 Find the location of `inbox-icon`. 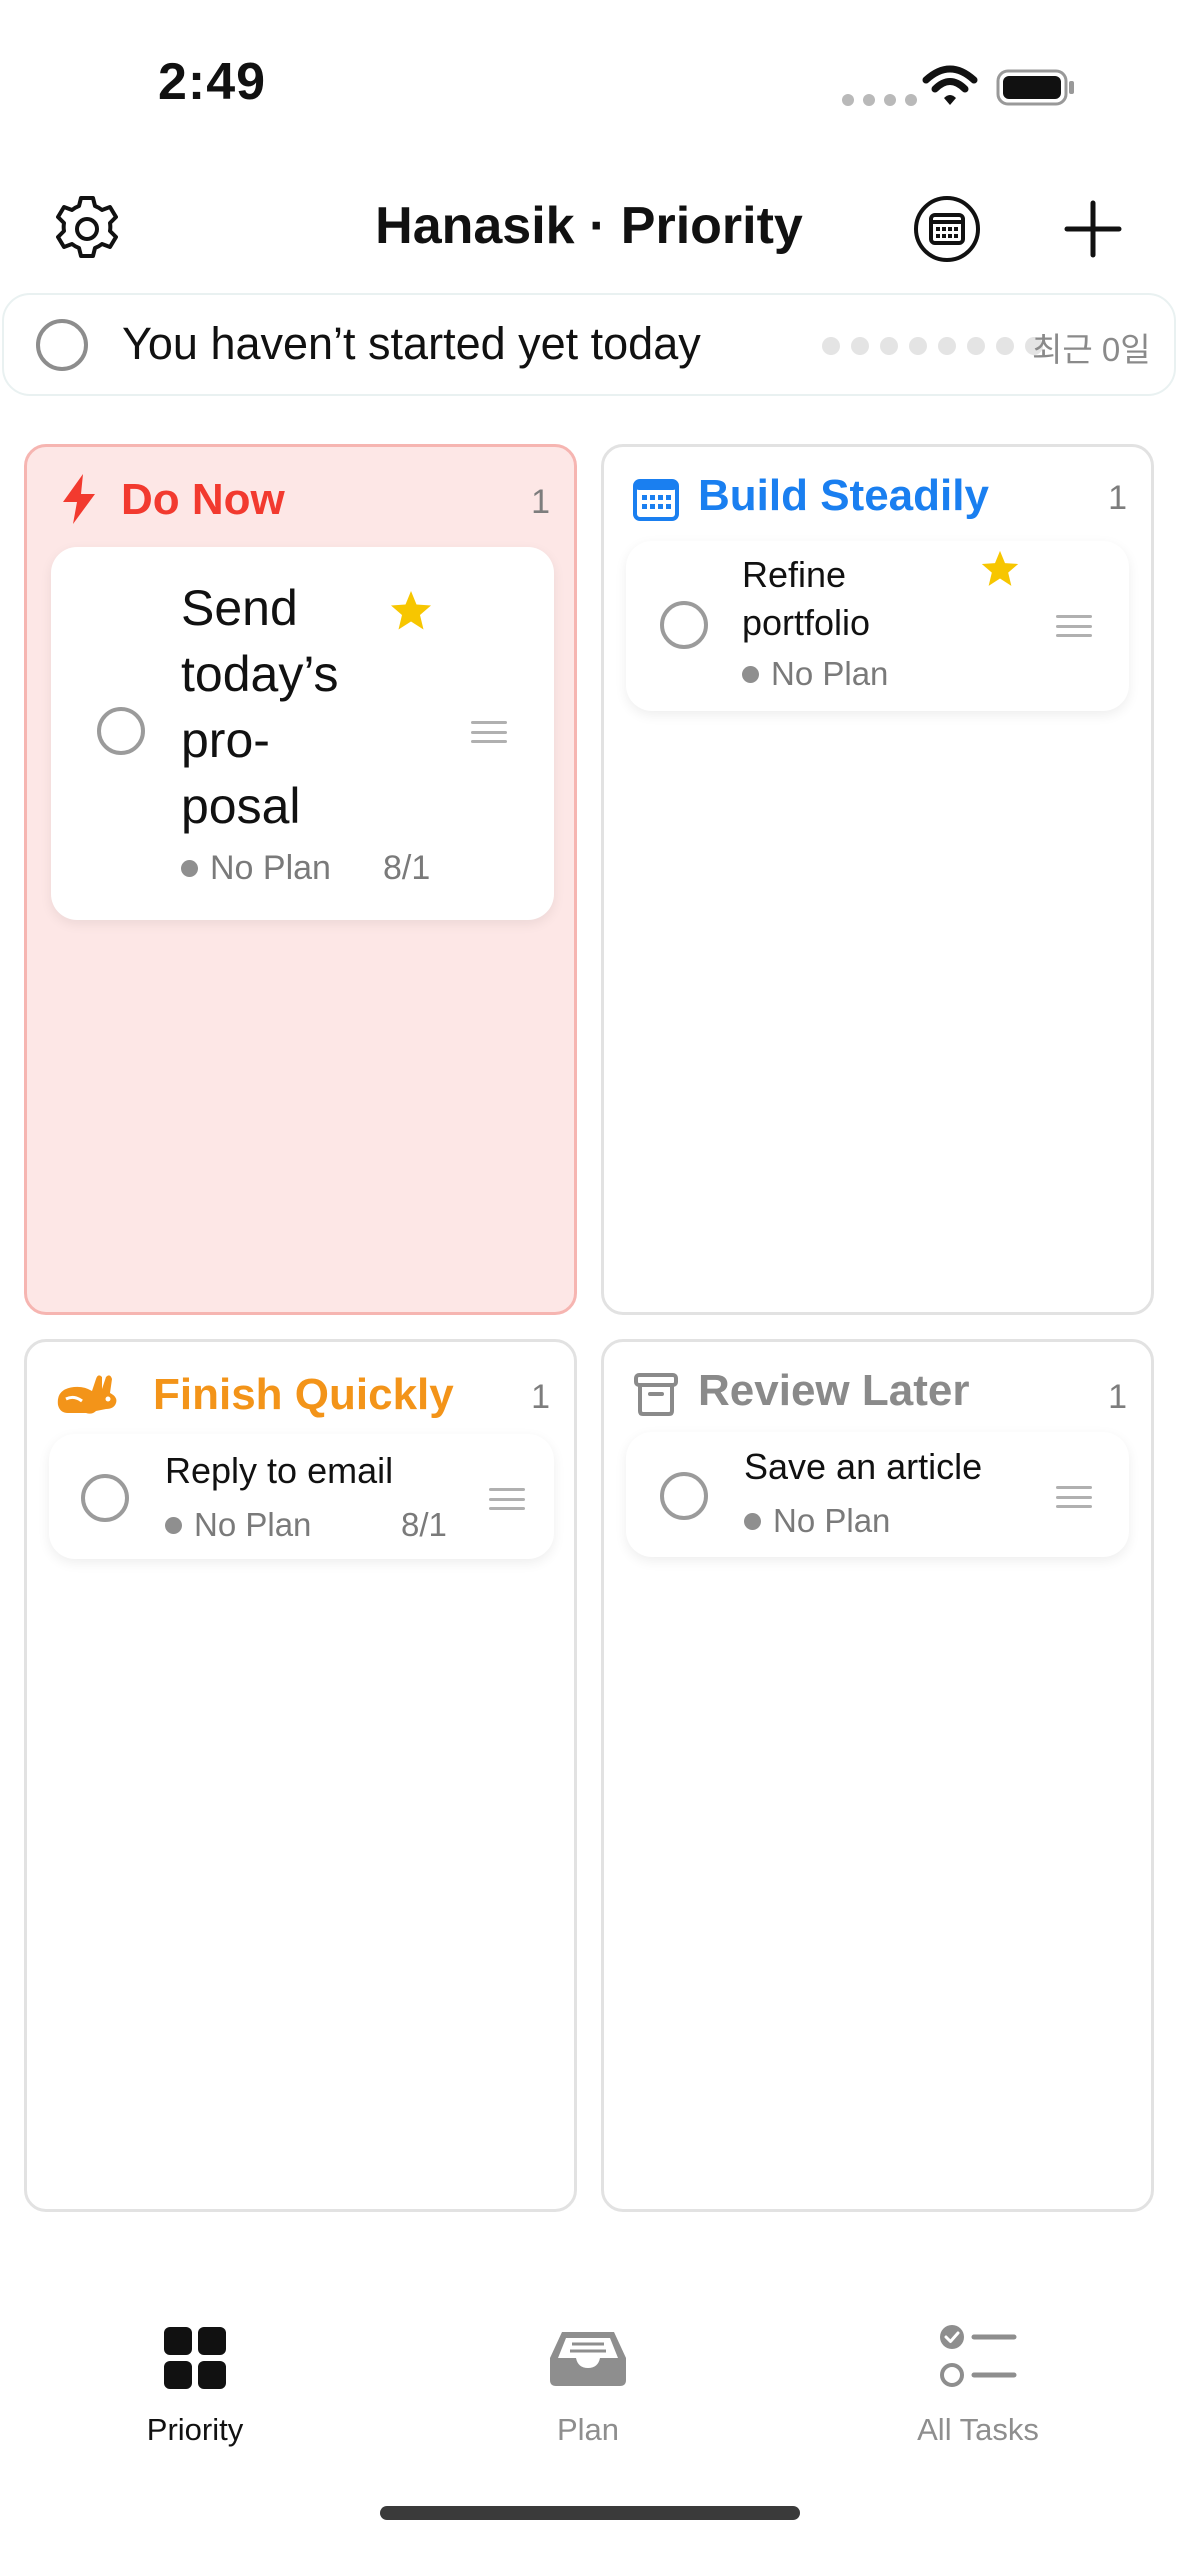

inbox-icon is located at coordinates (588, 2358).